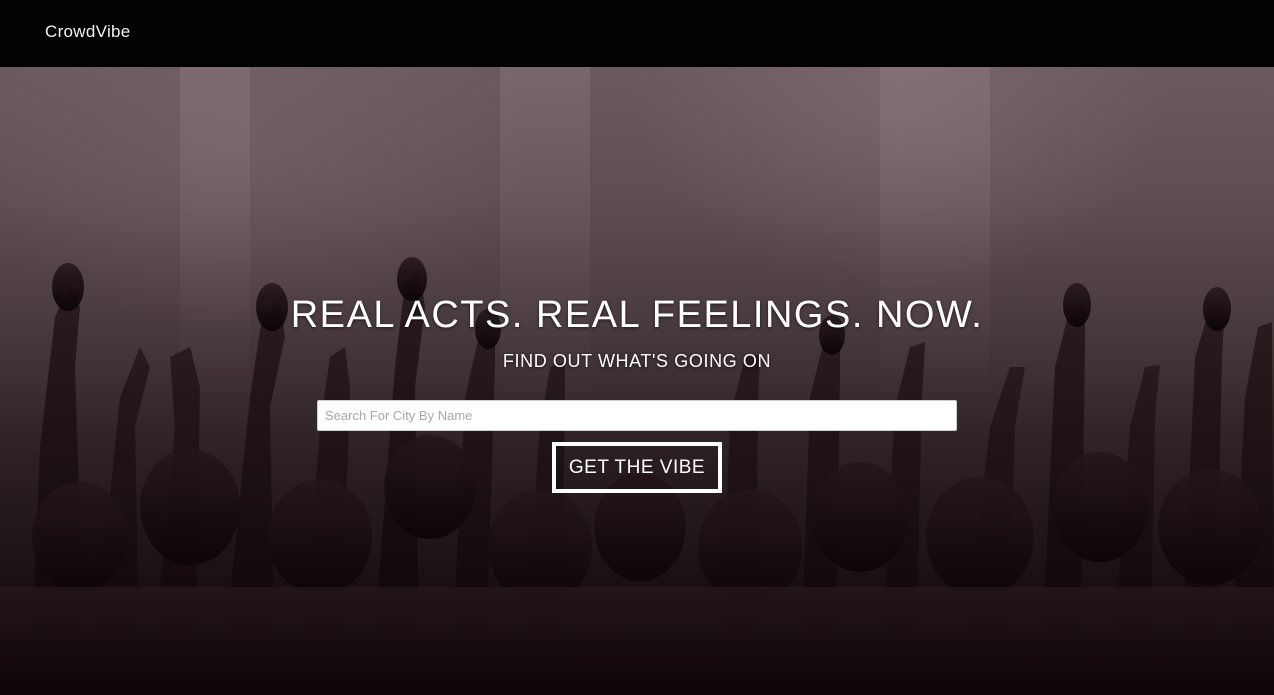 The image size is (1274, 695). I want to click on top-navbar: CrowdVibe, so click(637, 33).